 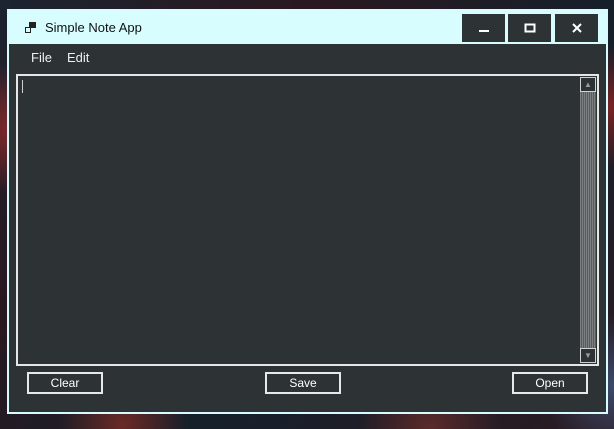 I want to click on maximize-icon, so click(x=529, y=28).